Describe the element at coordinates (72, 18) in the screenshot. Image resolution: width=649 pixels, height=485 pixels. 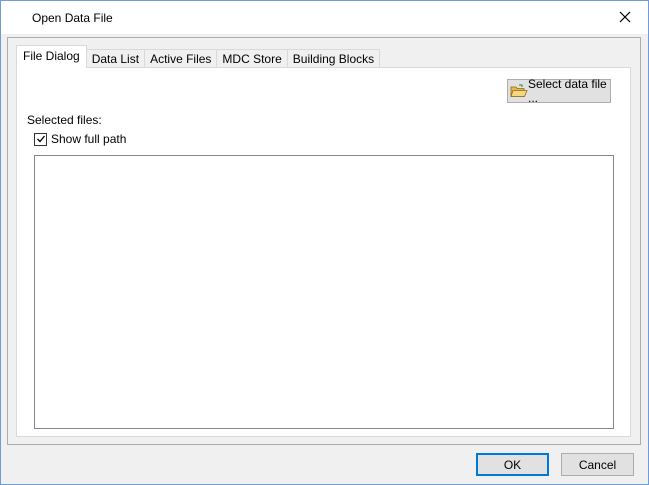
I see `window-title: Open Data File` at that location.